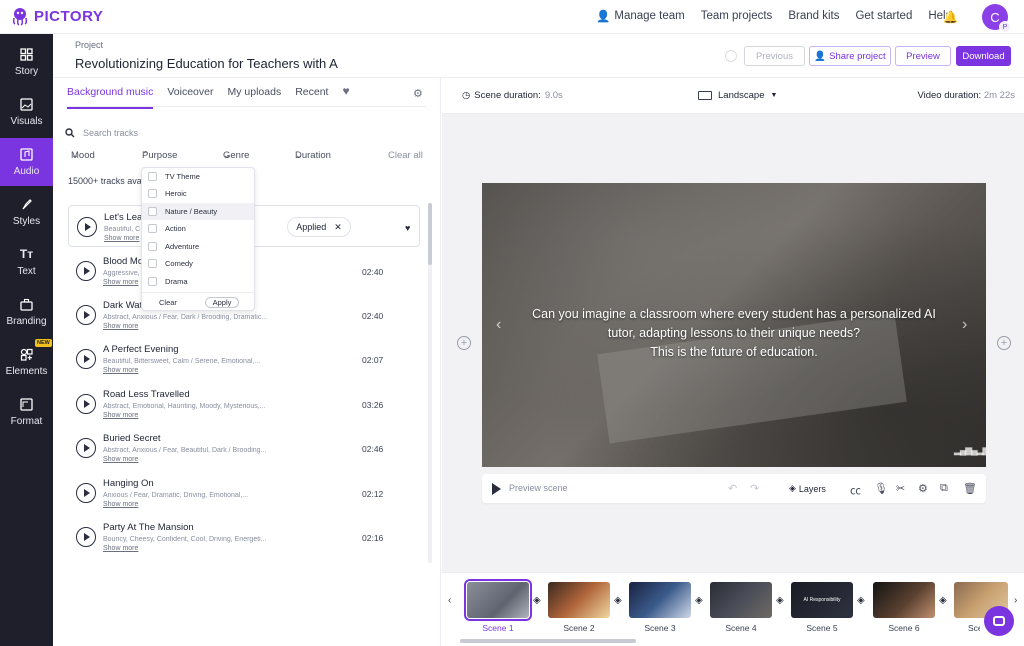 The width and height of the screenshot is (1024, 646). I want to click on purpose-option-tv-theme: TV Theme, so click(198, 176).